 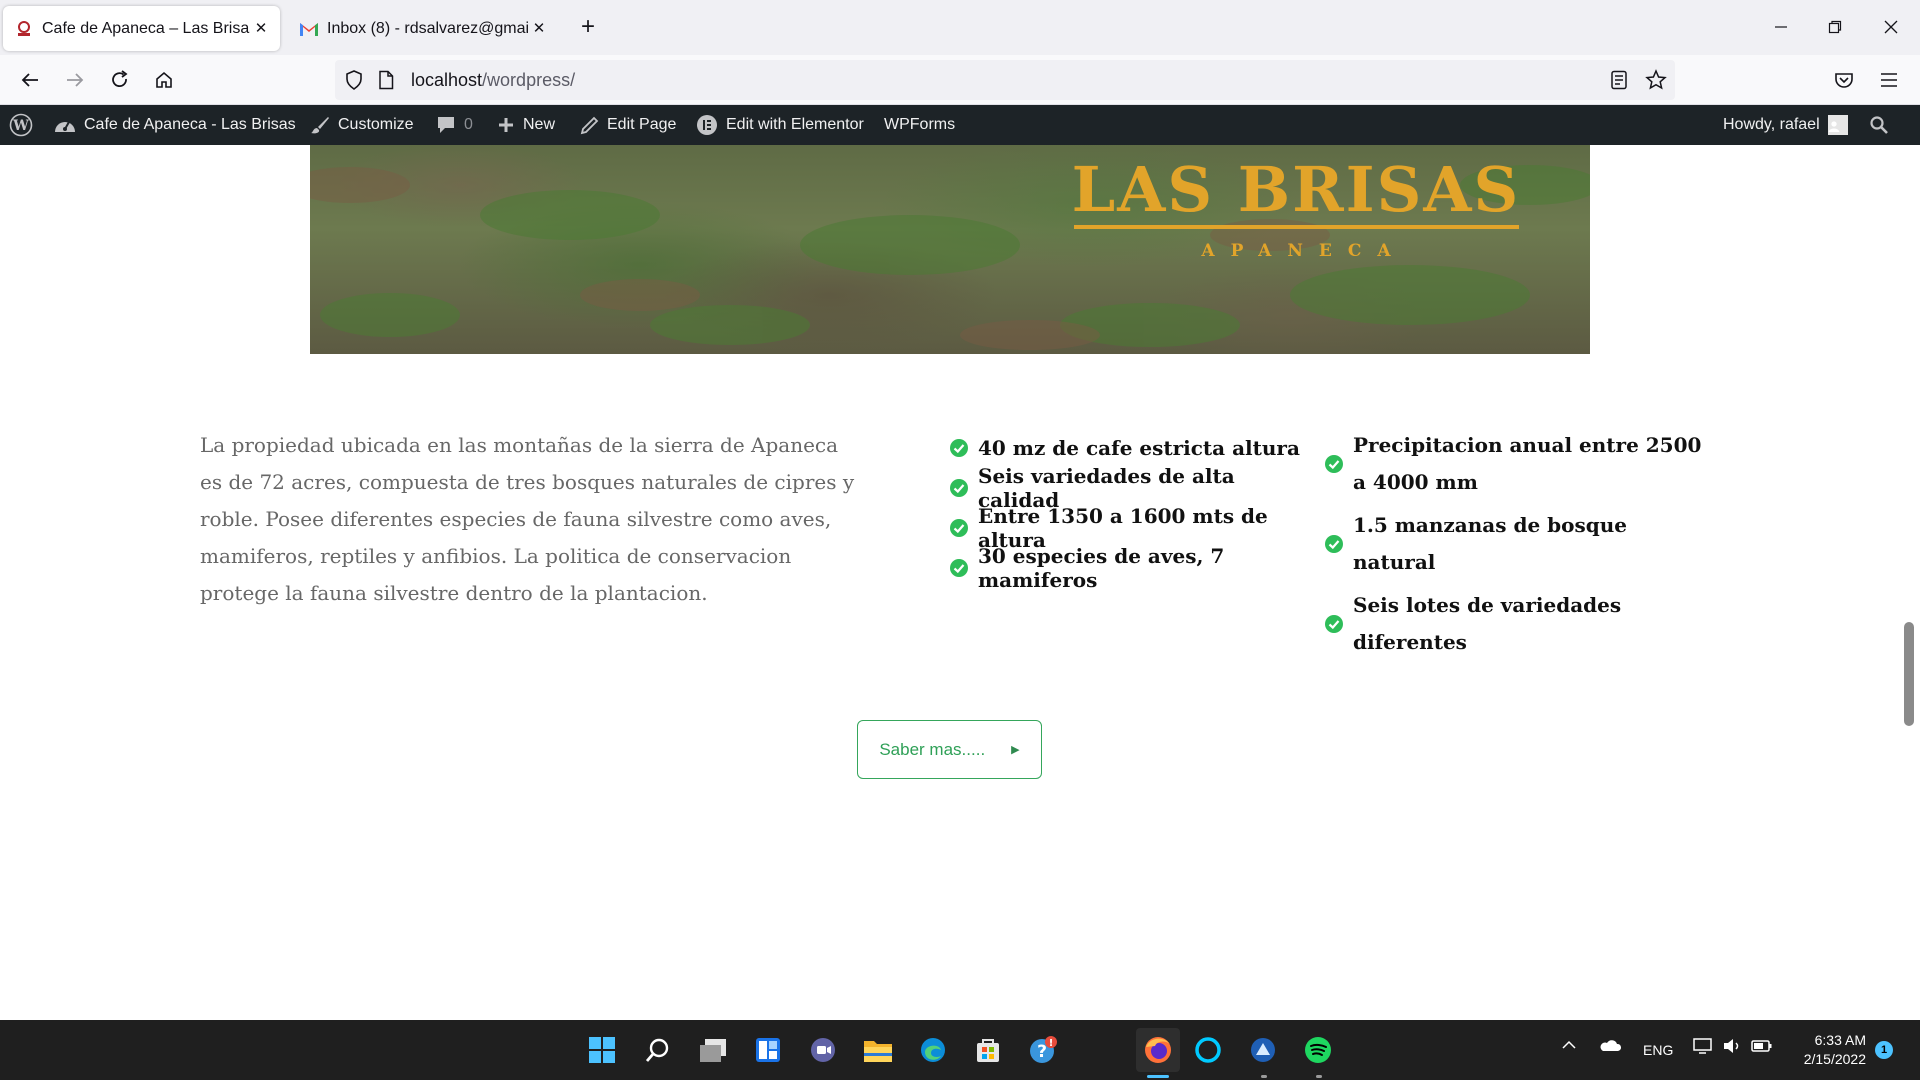 I want to click on close-window-icon, so click(x=1891, y=27).